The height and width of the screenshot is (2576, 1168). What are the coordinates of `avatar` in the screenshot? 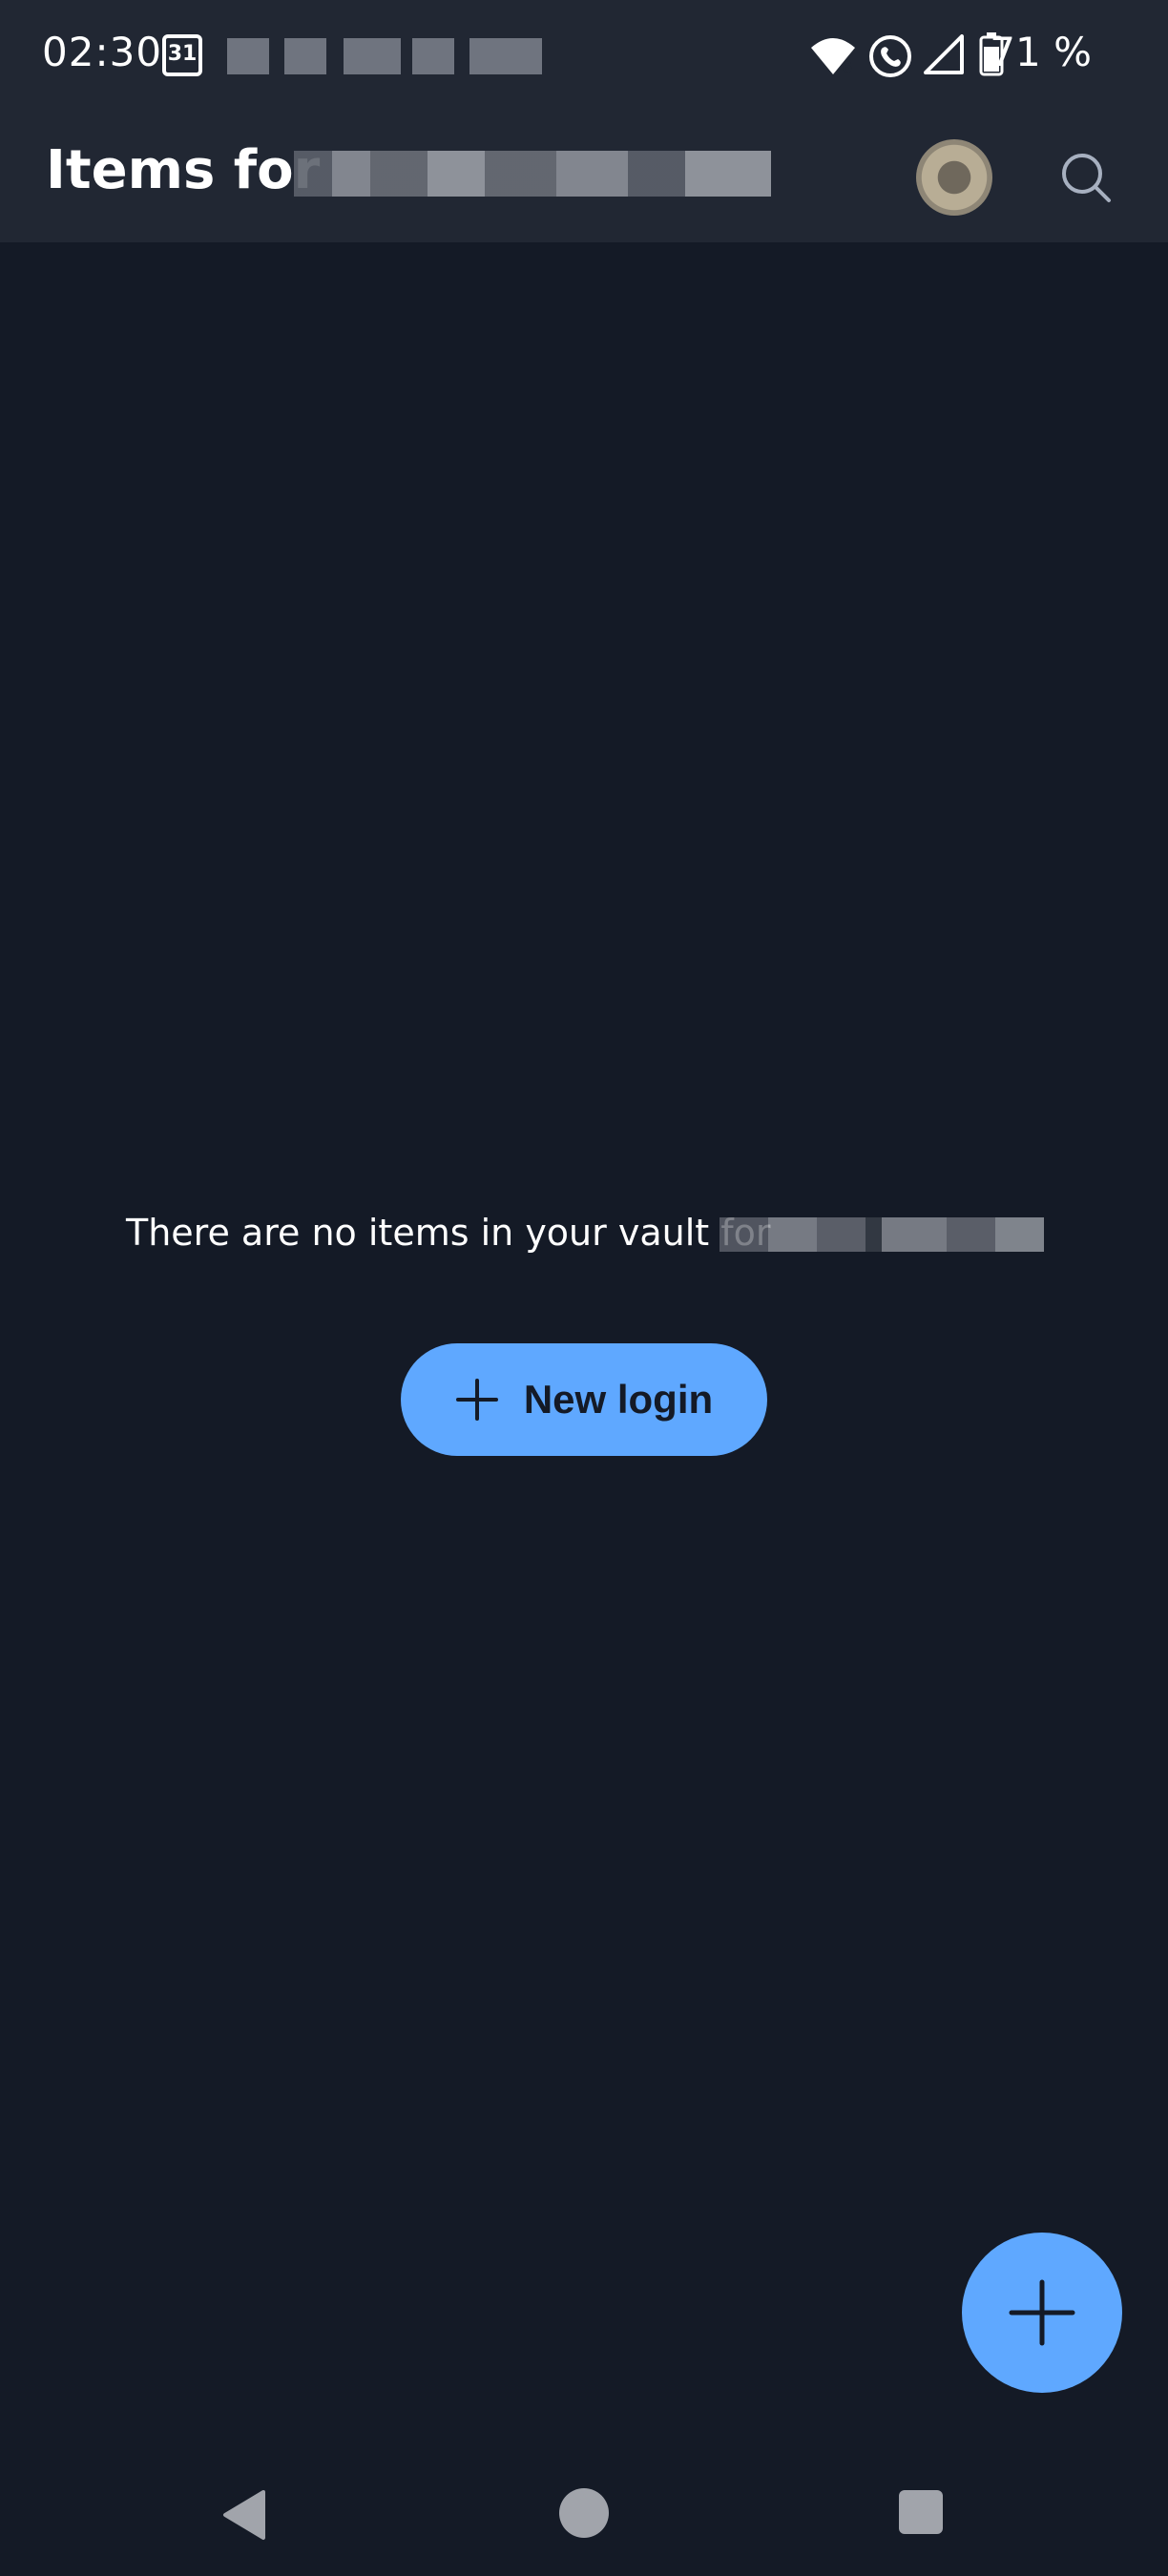 It's located at (954, 177).